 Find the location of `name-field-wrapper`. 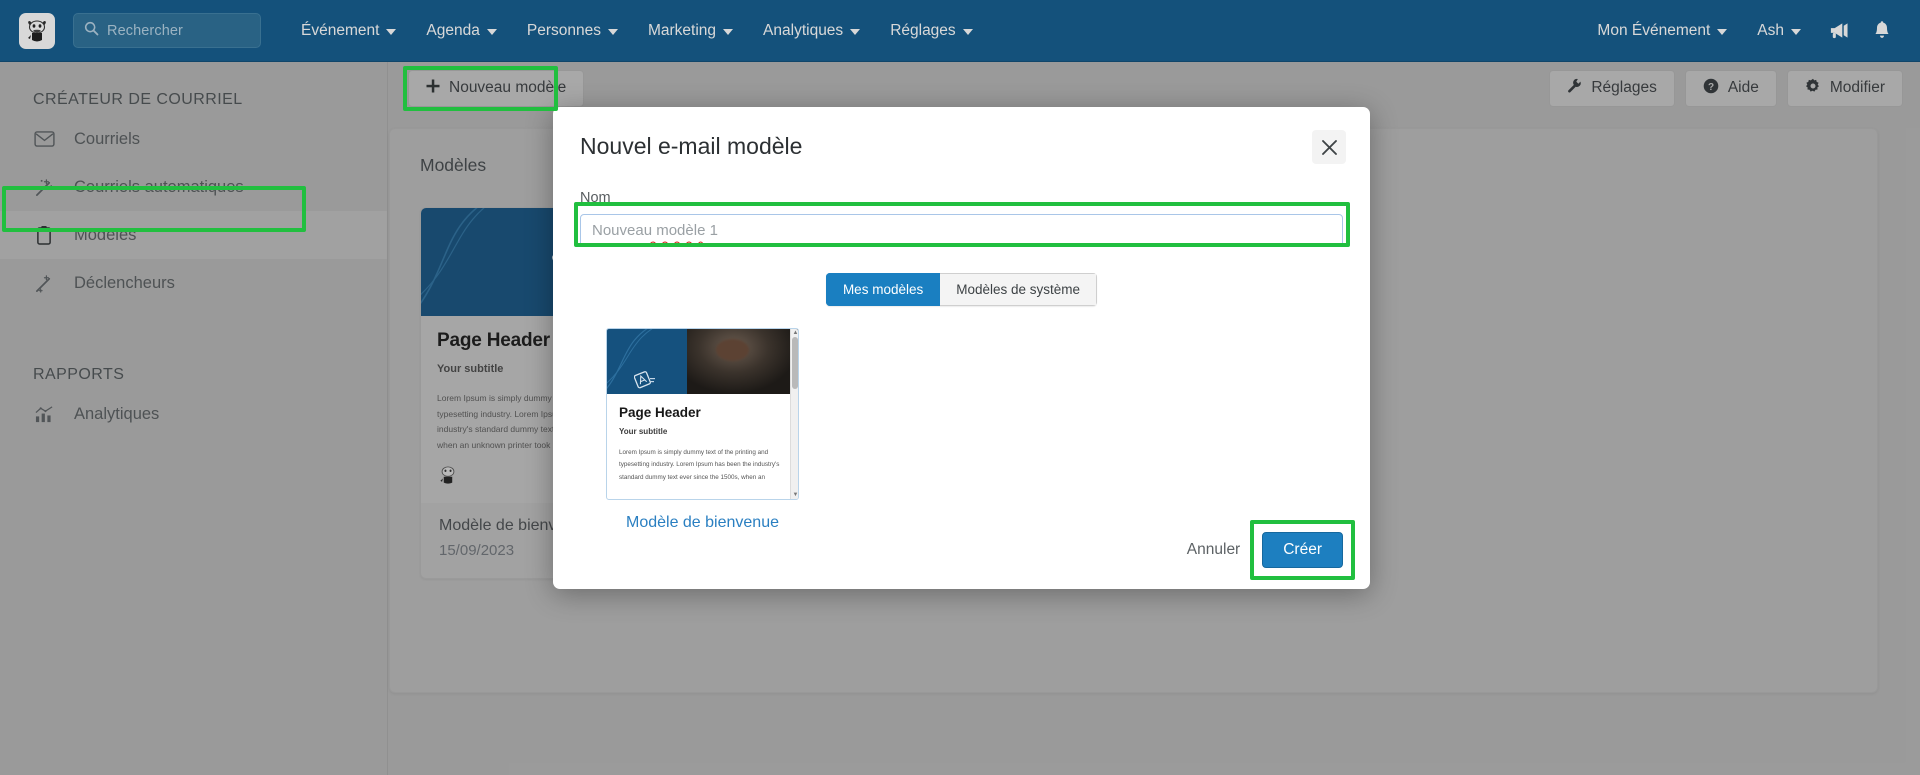

name-field-wrapper is located at coordinates (961, 230).